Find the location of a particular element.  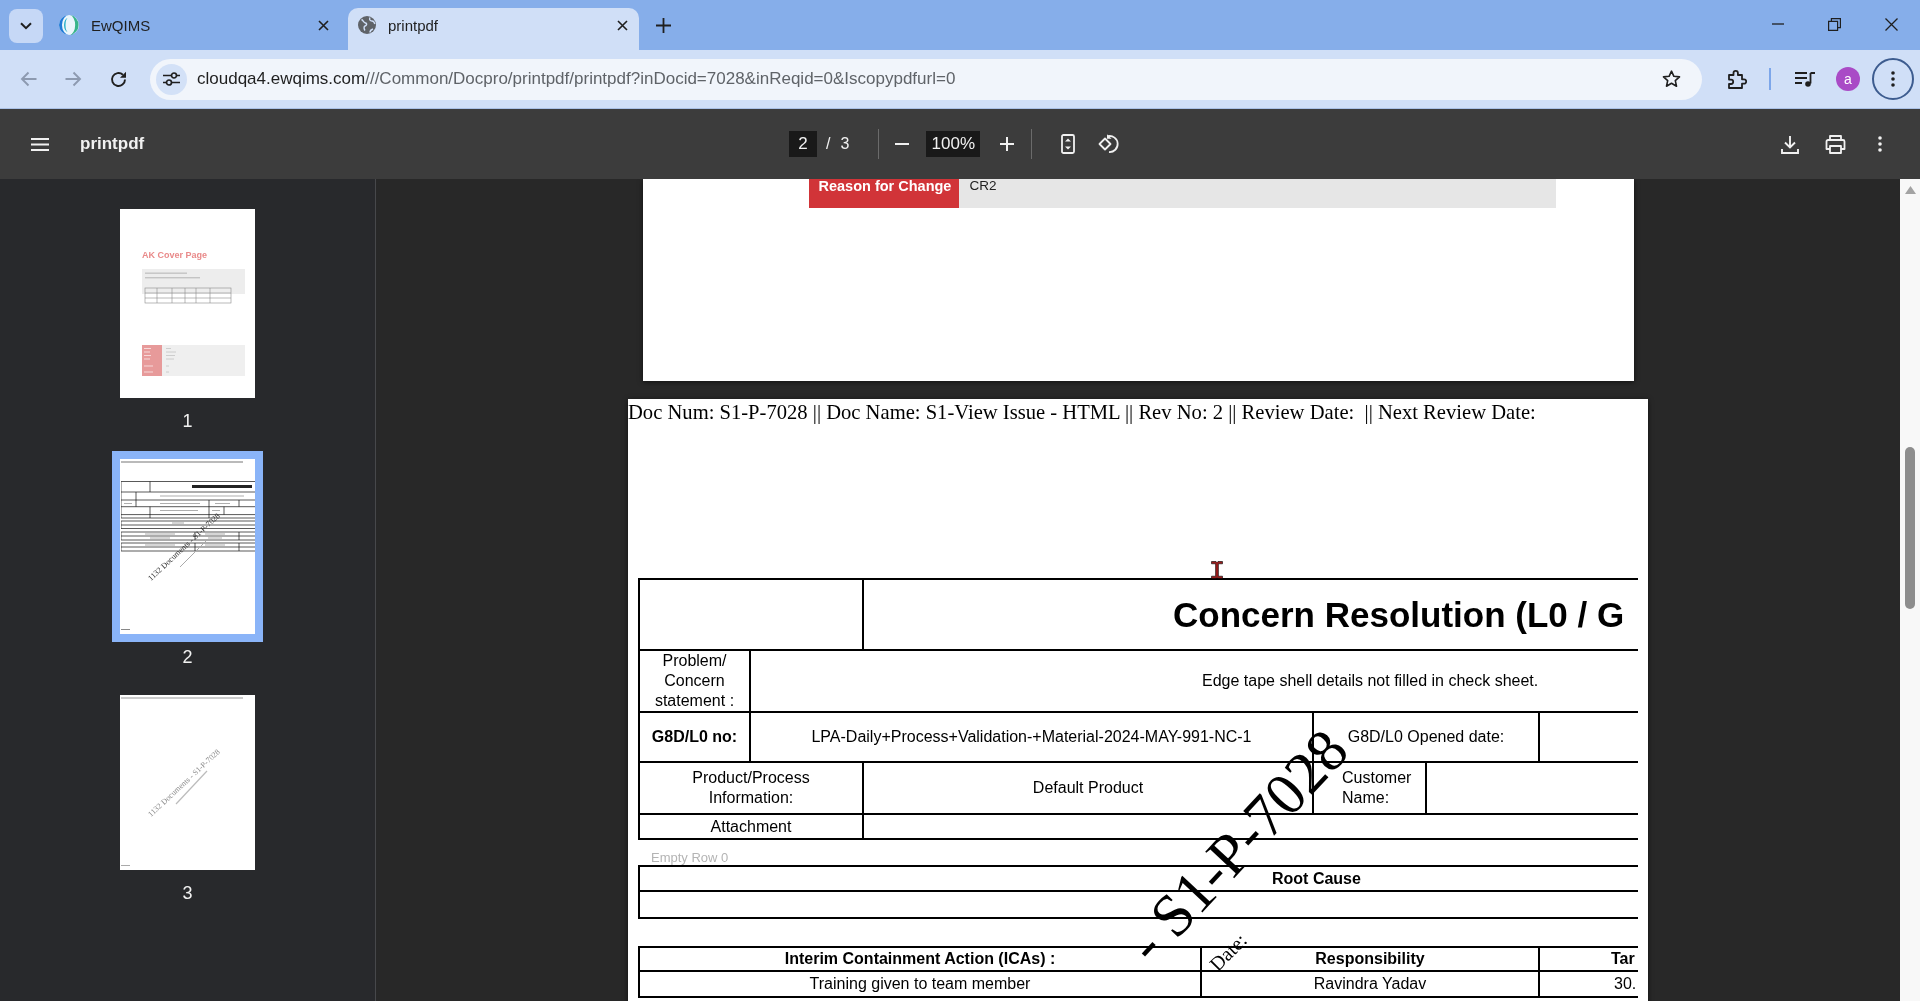

column-header: Responsibility is located at coordinates (1370, 959).